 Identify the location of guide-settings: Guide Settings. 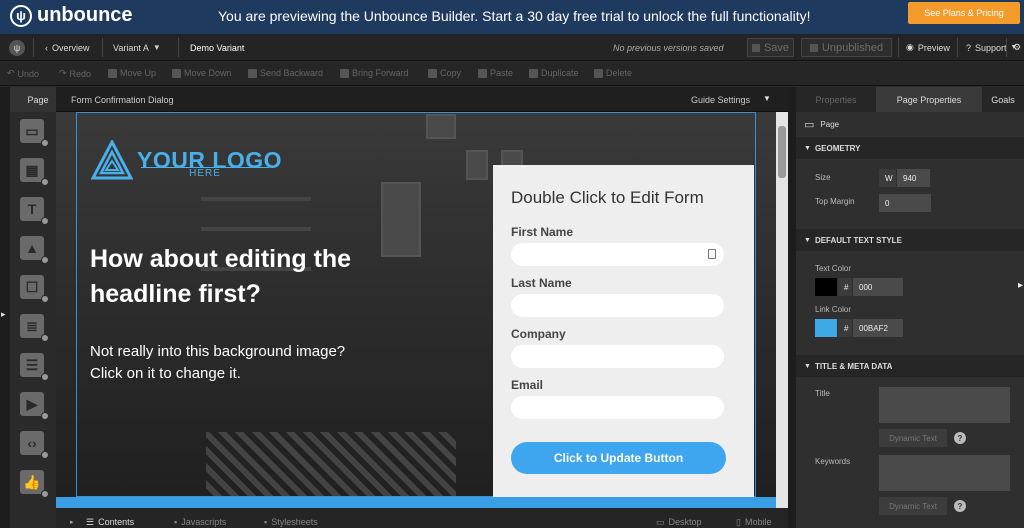
(720, 100).